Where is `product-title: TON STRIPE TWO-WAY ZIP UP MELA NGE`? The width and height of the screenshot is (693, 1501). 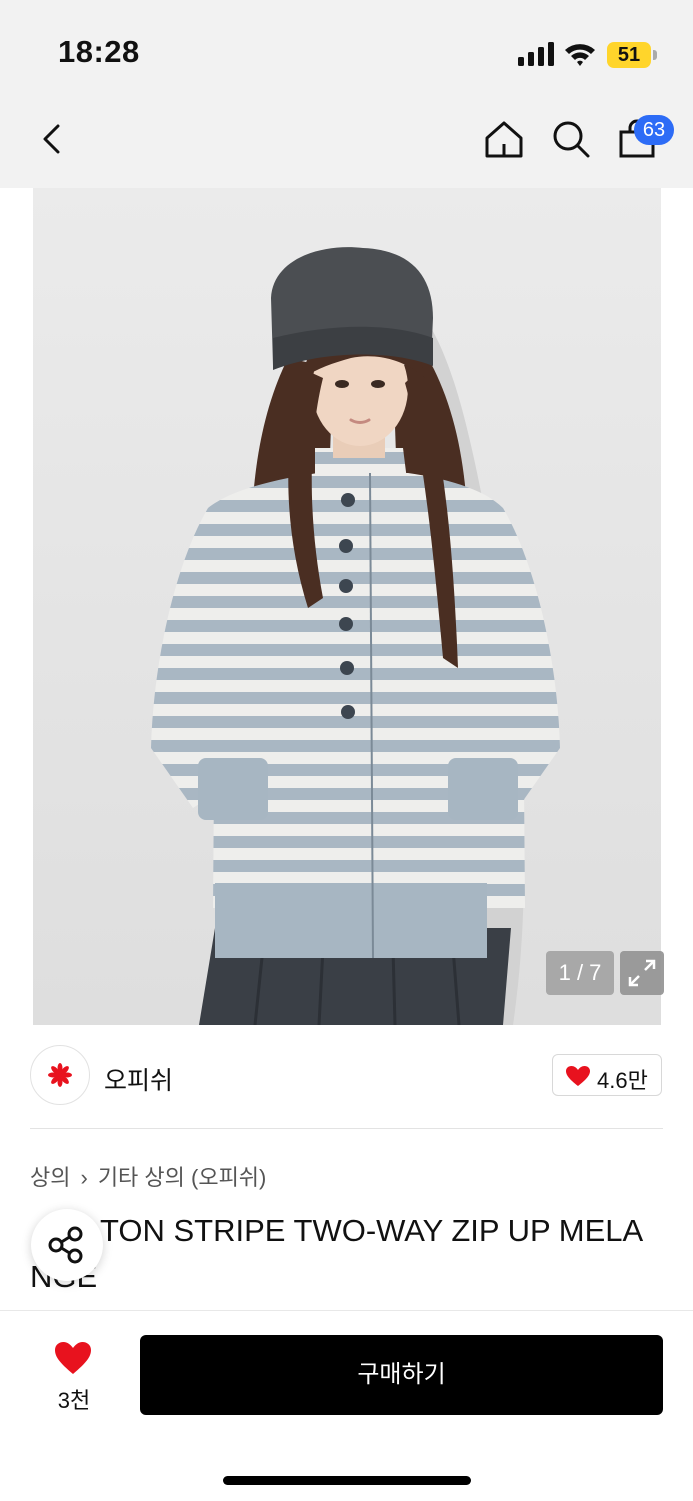
product-title: TON STRIPE TWO-WAY ZIP UP MELA NGE is located at coordinates (350, 1249).